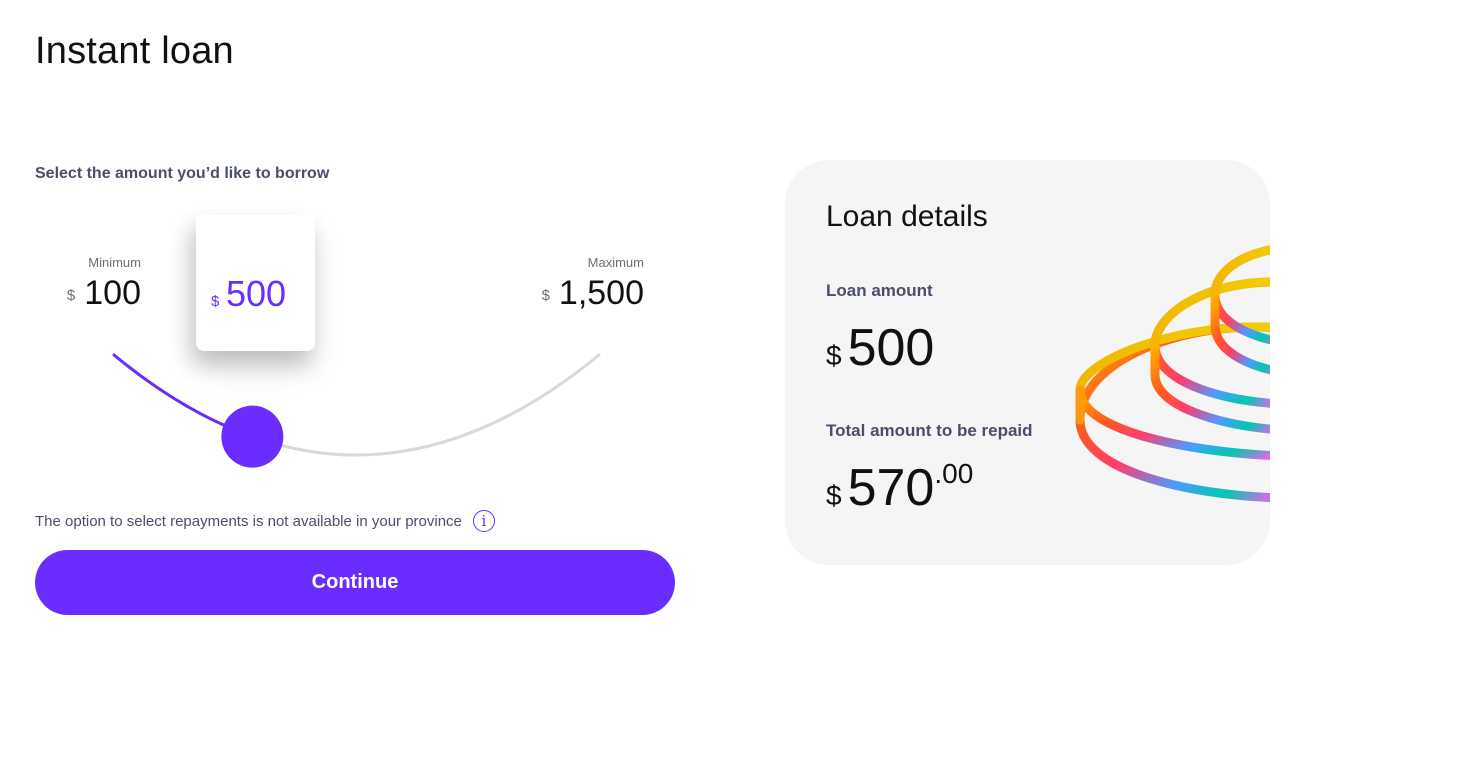  What do you see at coordinates (929, 430) in the screenshot?
I see `total-repaid-label: Total amount to be repaid` at bounding box center [929, 430].